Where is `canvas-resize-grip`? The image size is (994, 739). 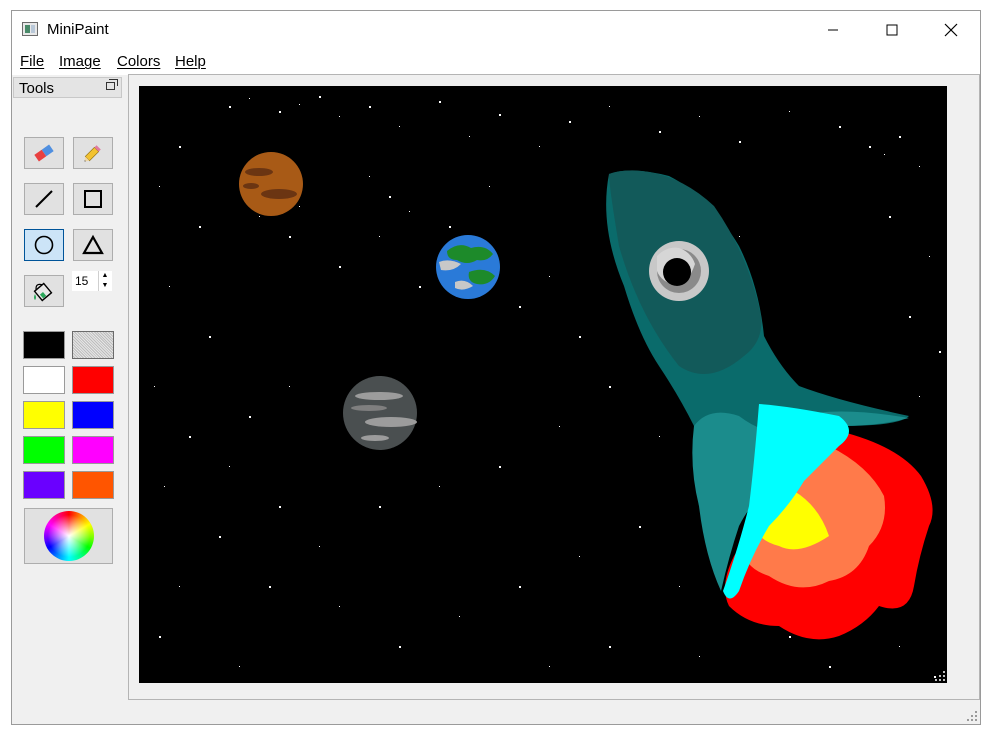
canvas-resize-grip is located at coordinates (940, 676).